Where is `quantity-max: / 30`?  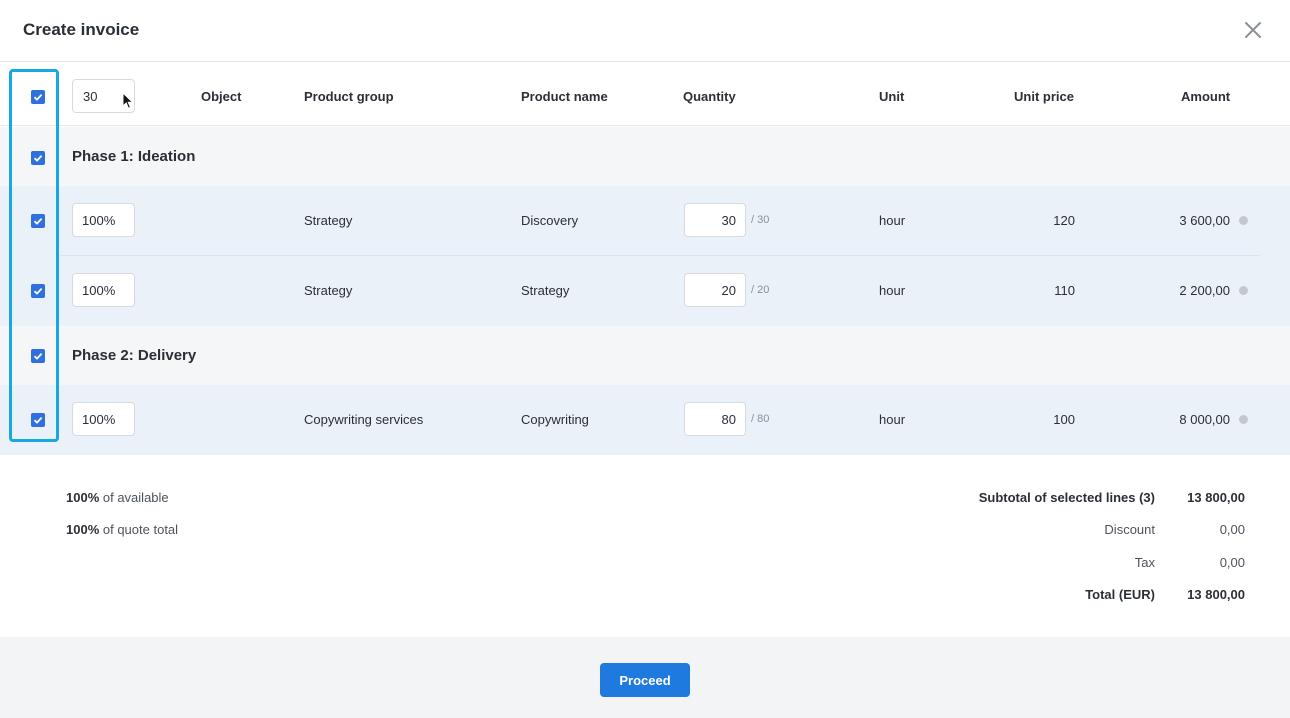
quantity-max: / 30 is located at coordinates (760, 220).